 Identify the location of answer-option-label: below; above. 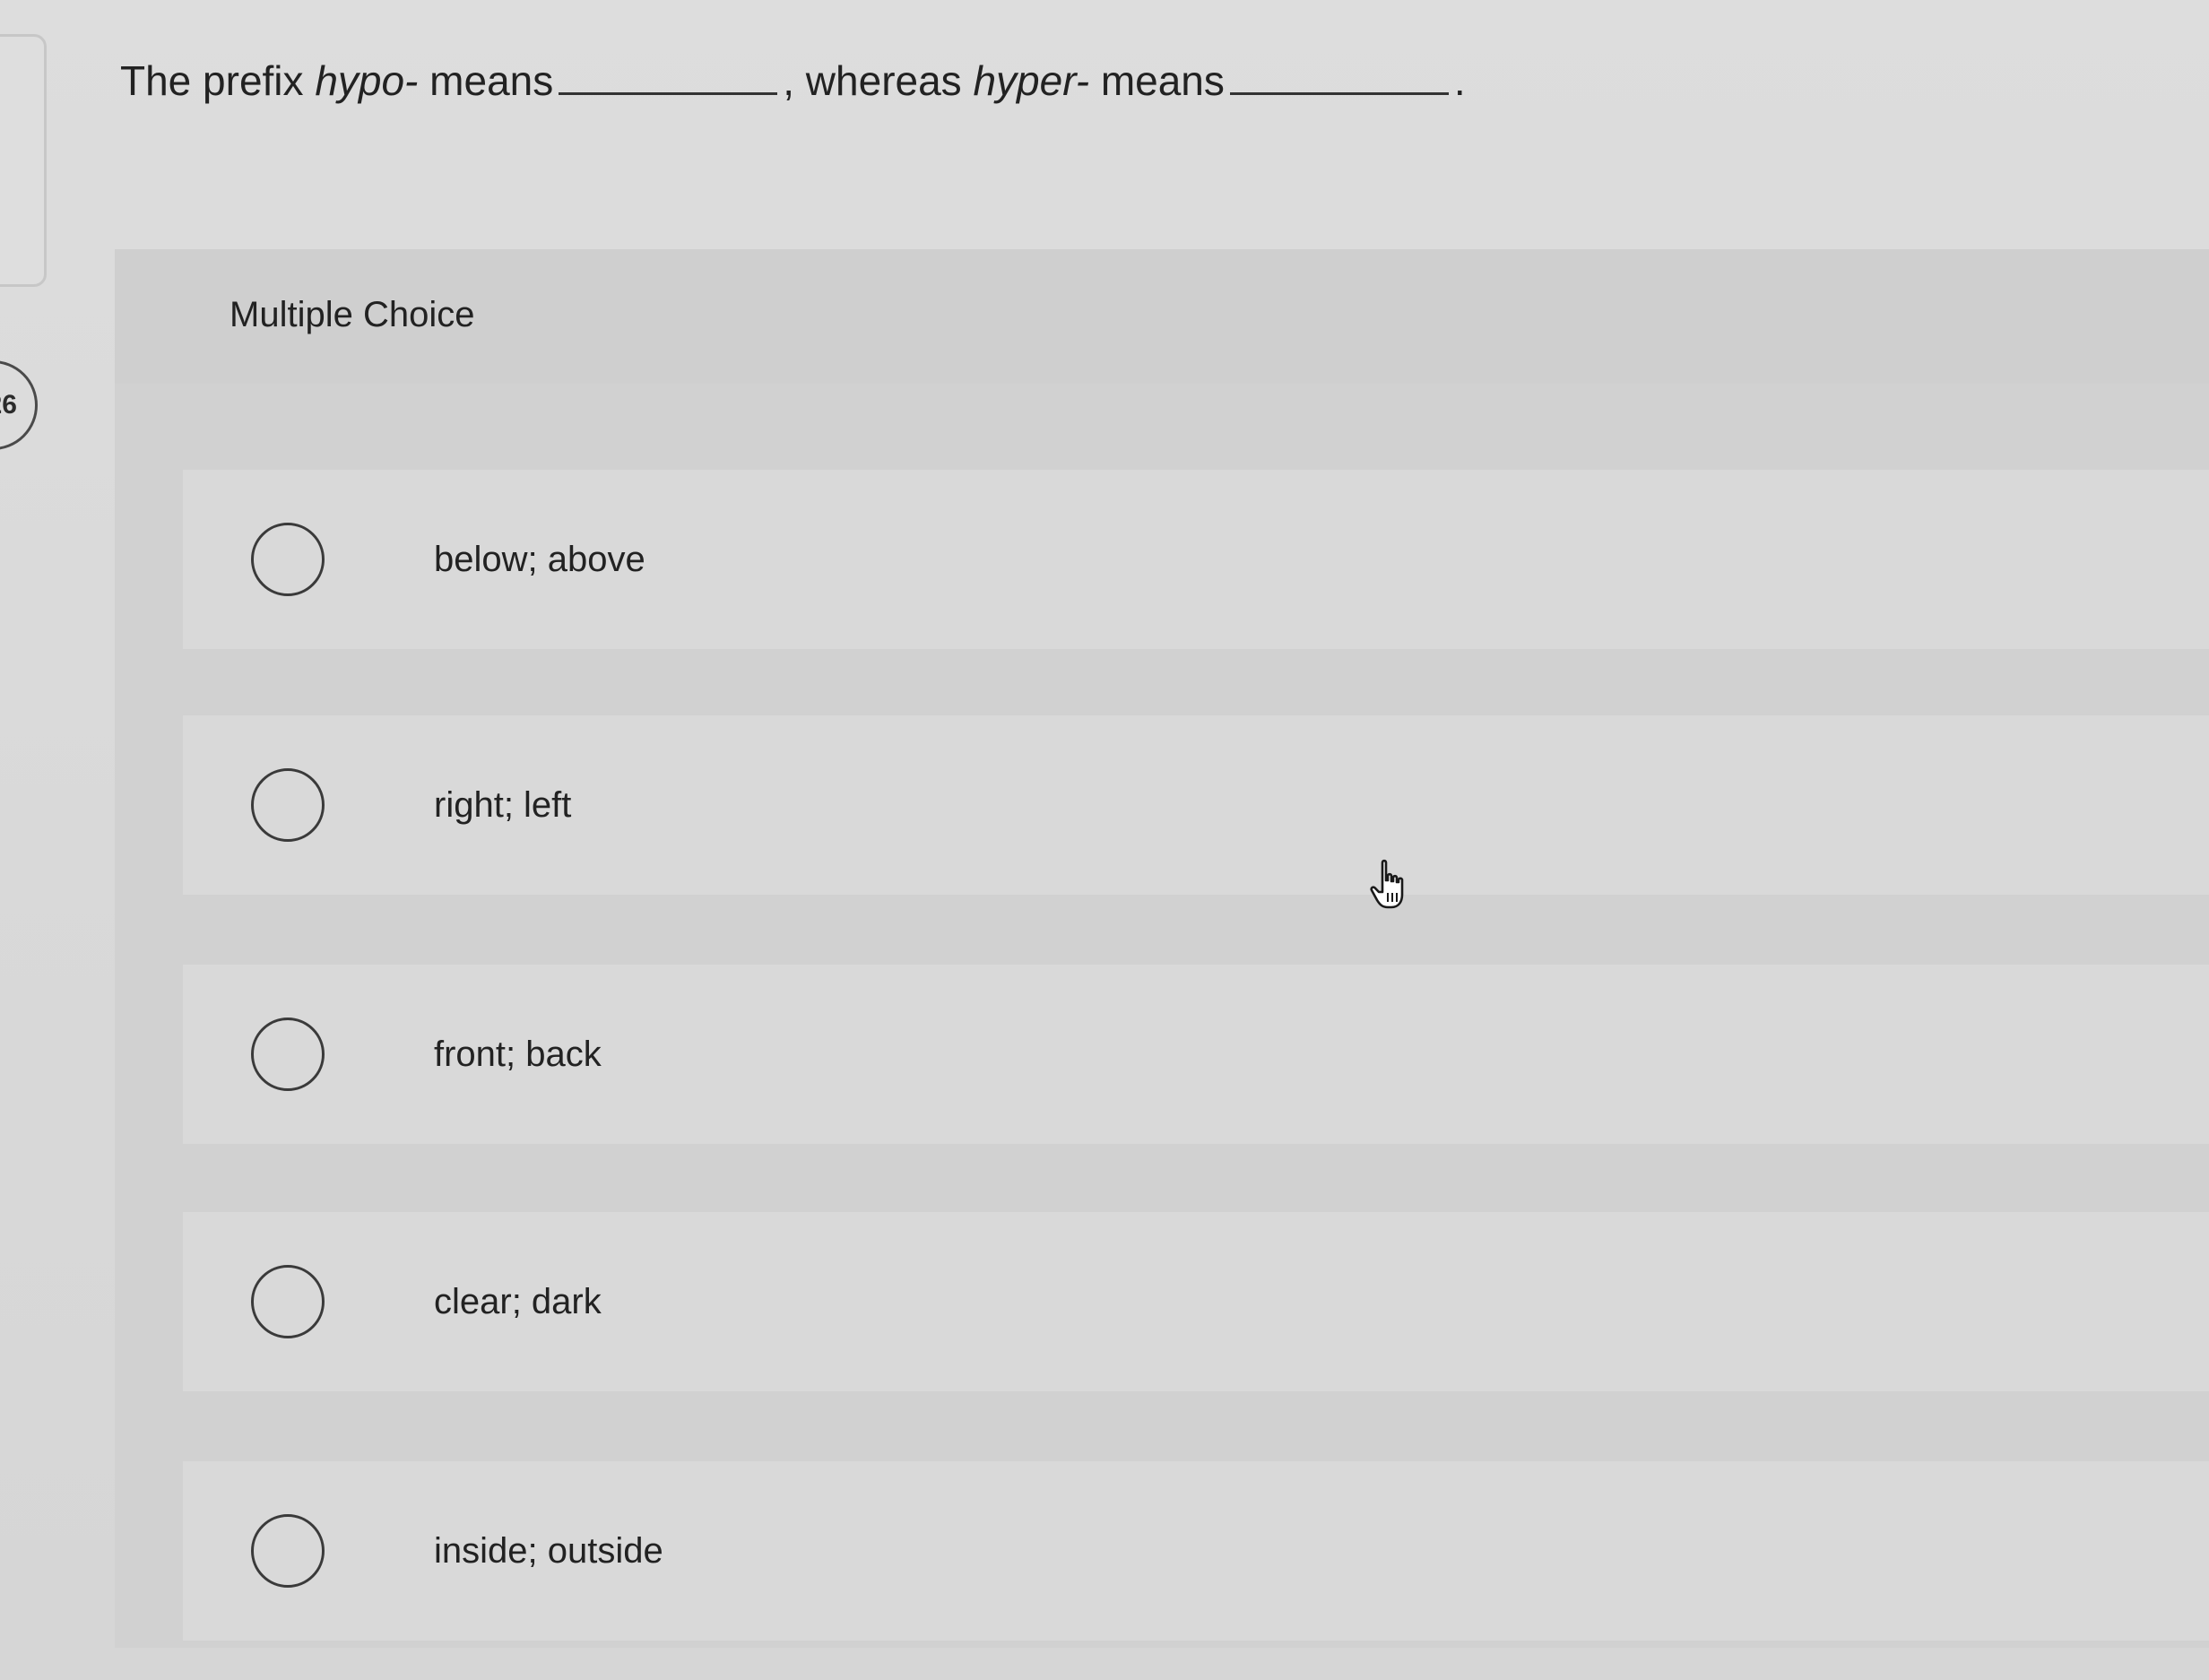
(539, 559).